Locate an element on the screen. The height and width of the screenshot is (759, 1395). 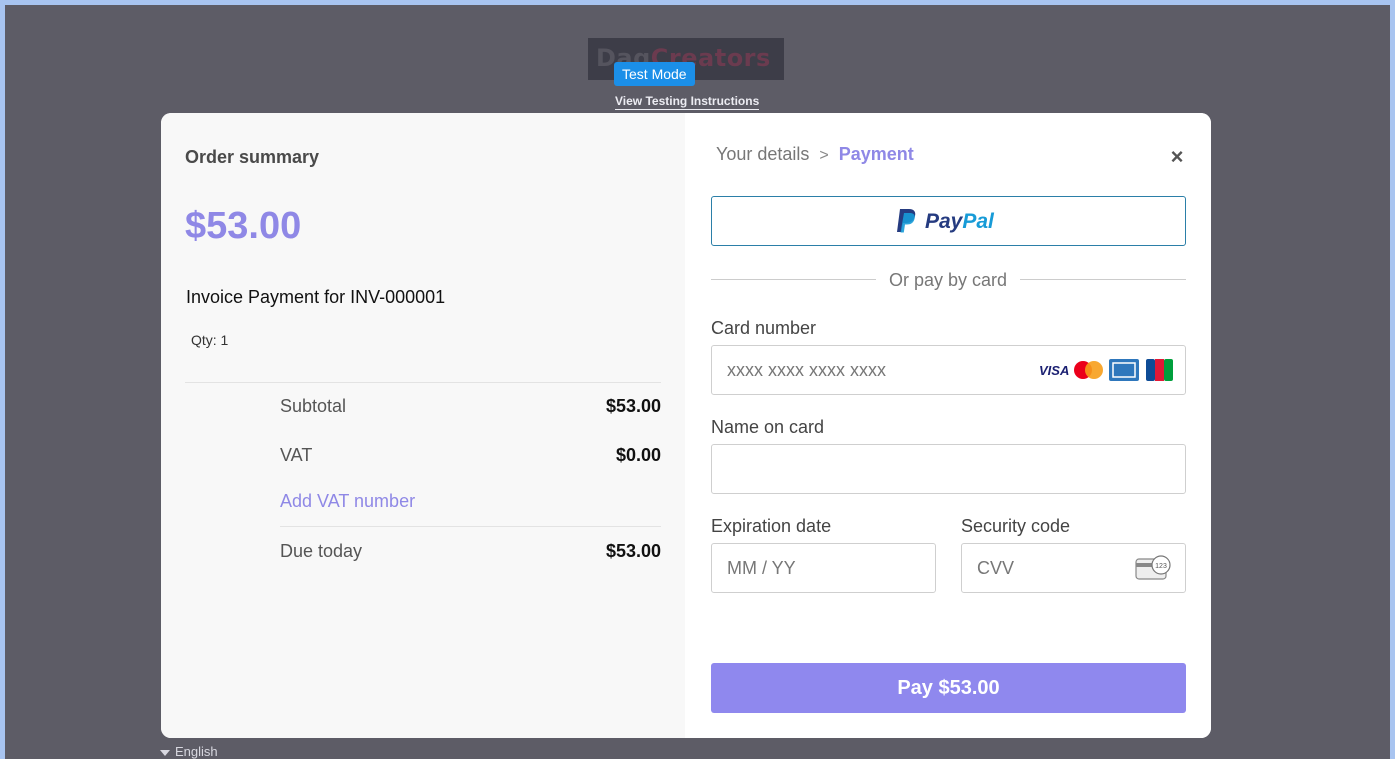
pay-button: Pay $53.00 is located at coordinates (948, 688).